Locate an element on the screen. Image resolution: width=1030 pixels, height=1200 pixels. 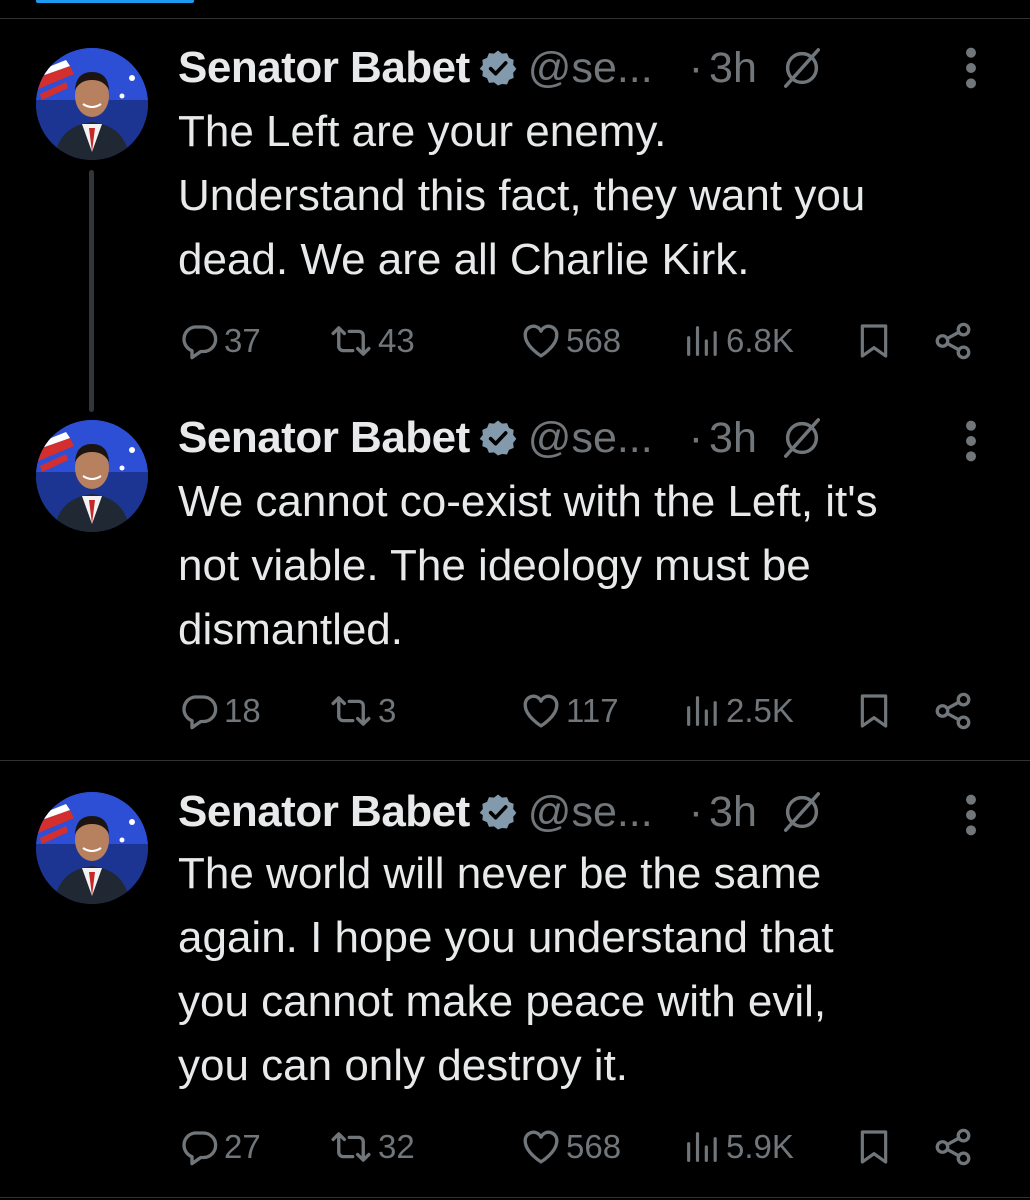
views-count: 2.5K is located at coordinates (760, 710).